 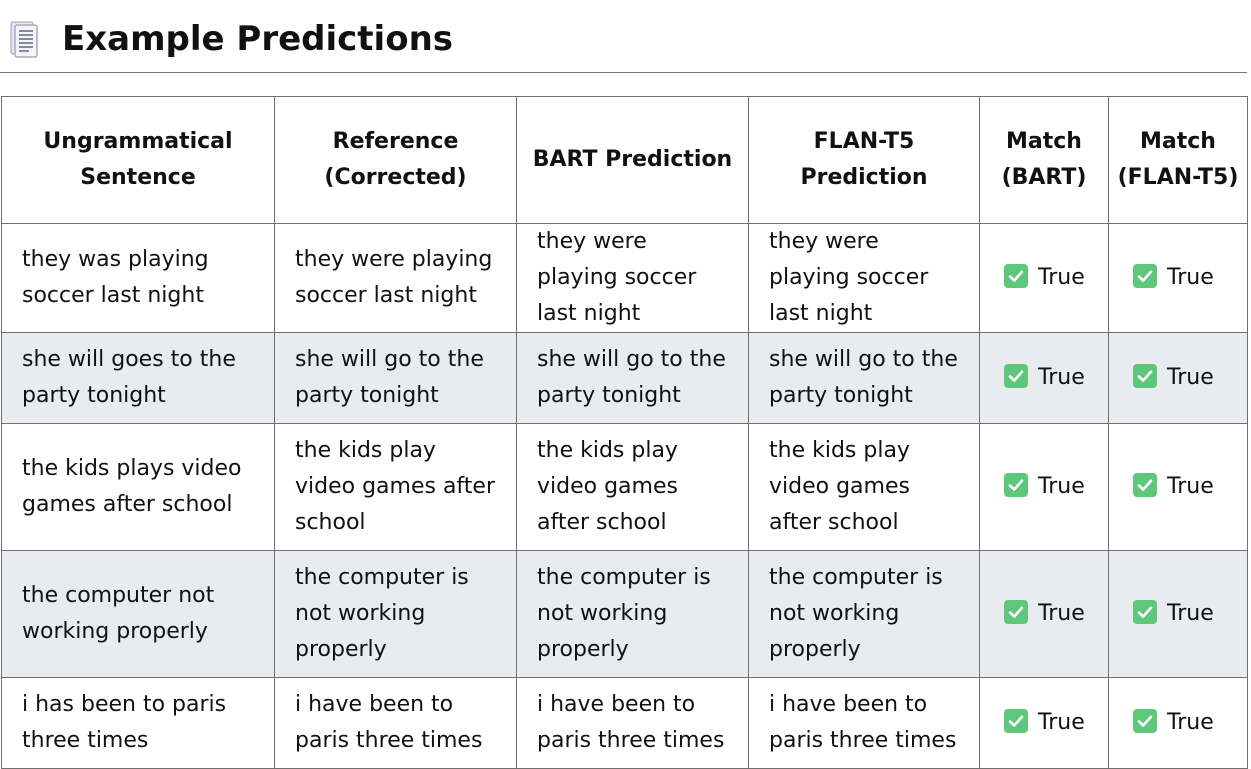 What do you see at coordinates (864, 278) in the screenshot?
I see `flan-prediction-cell: they were playing soccer last night` at bounding box center [864, 278].